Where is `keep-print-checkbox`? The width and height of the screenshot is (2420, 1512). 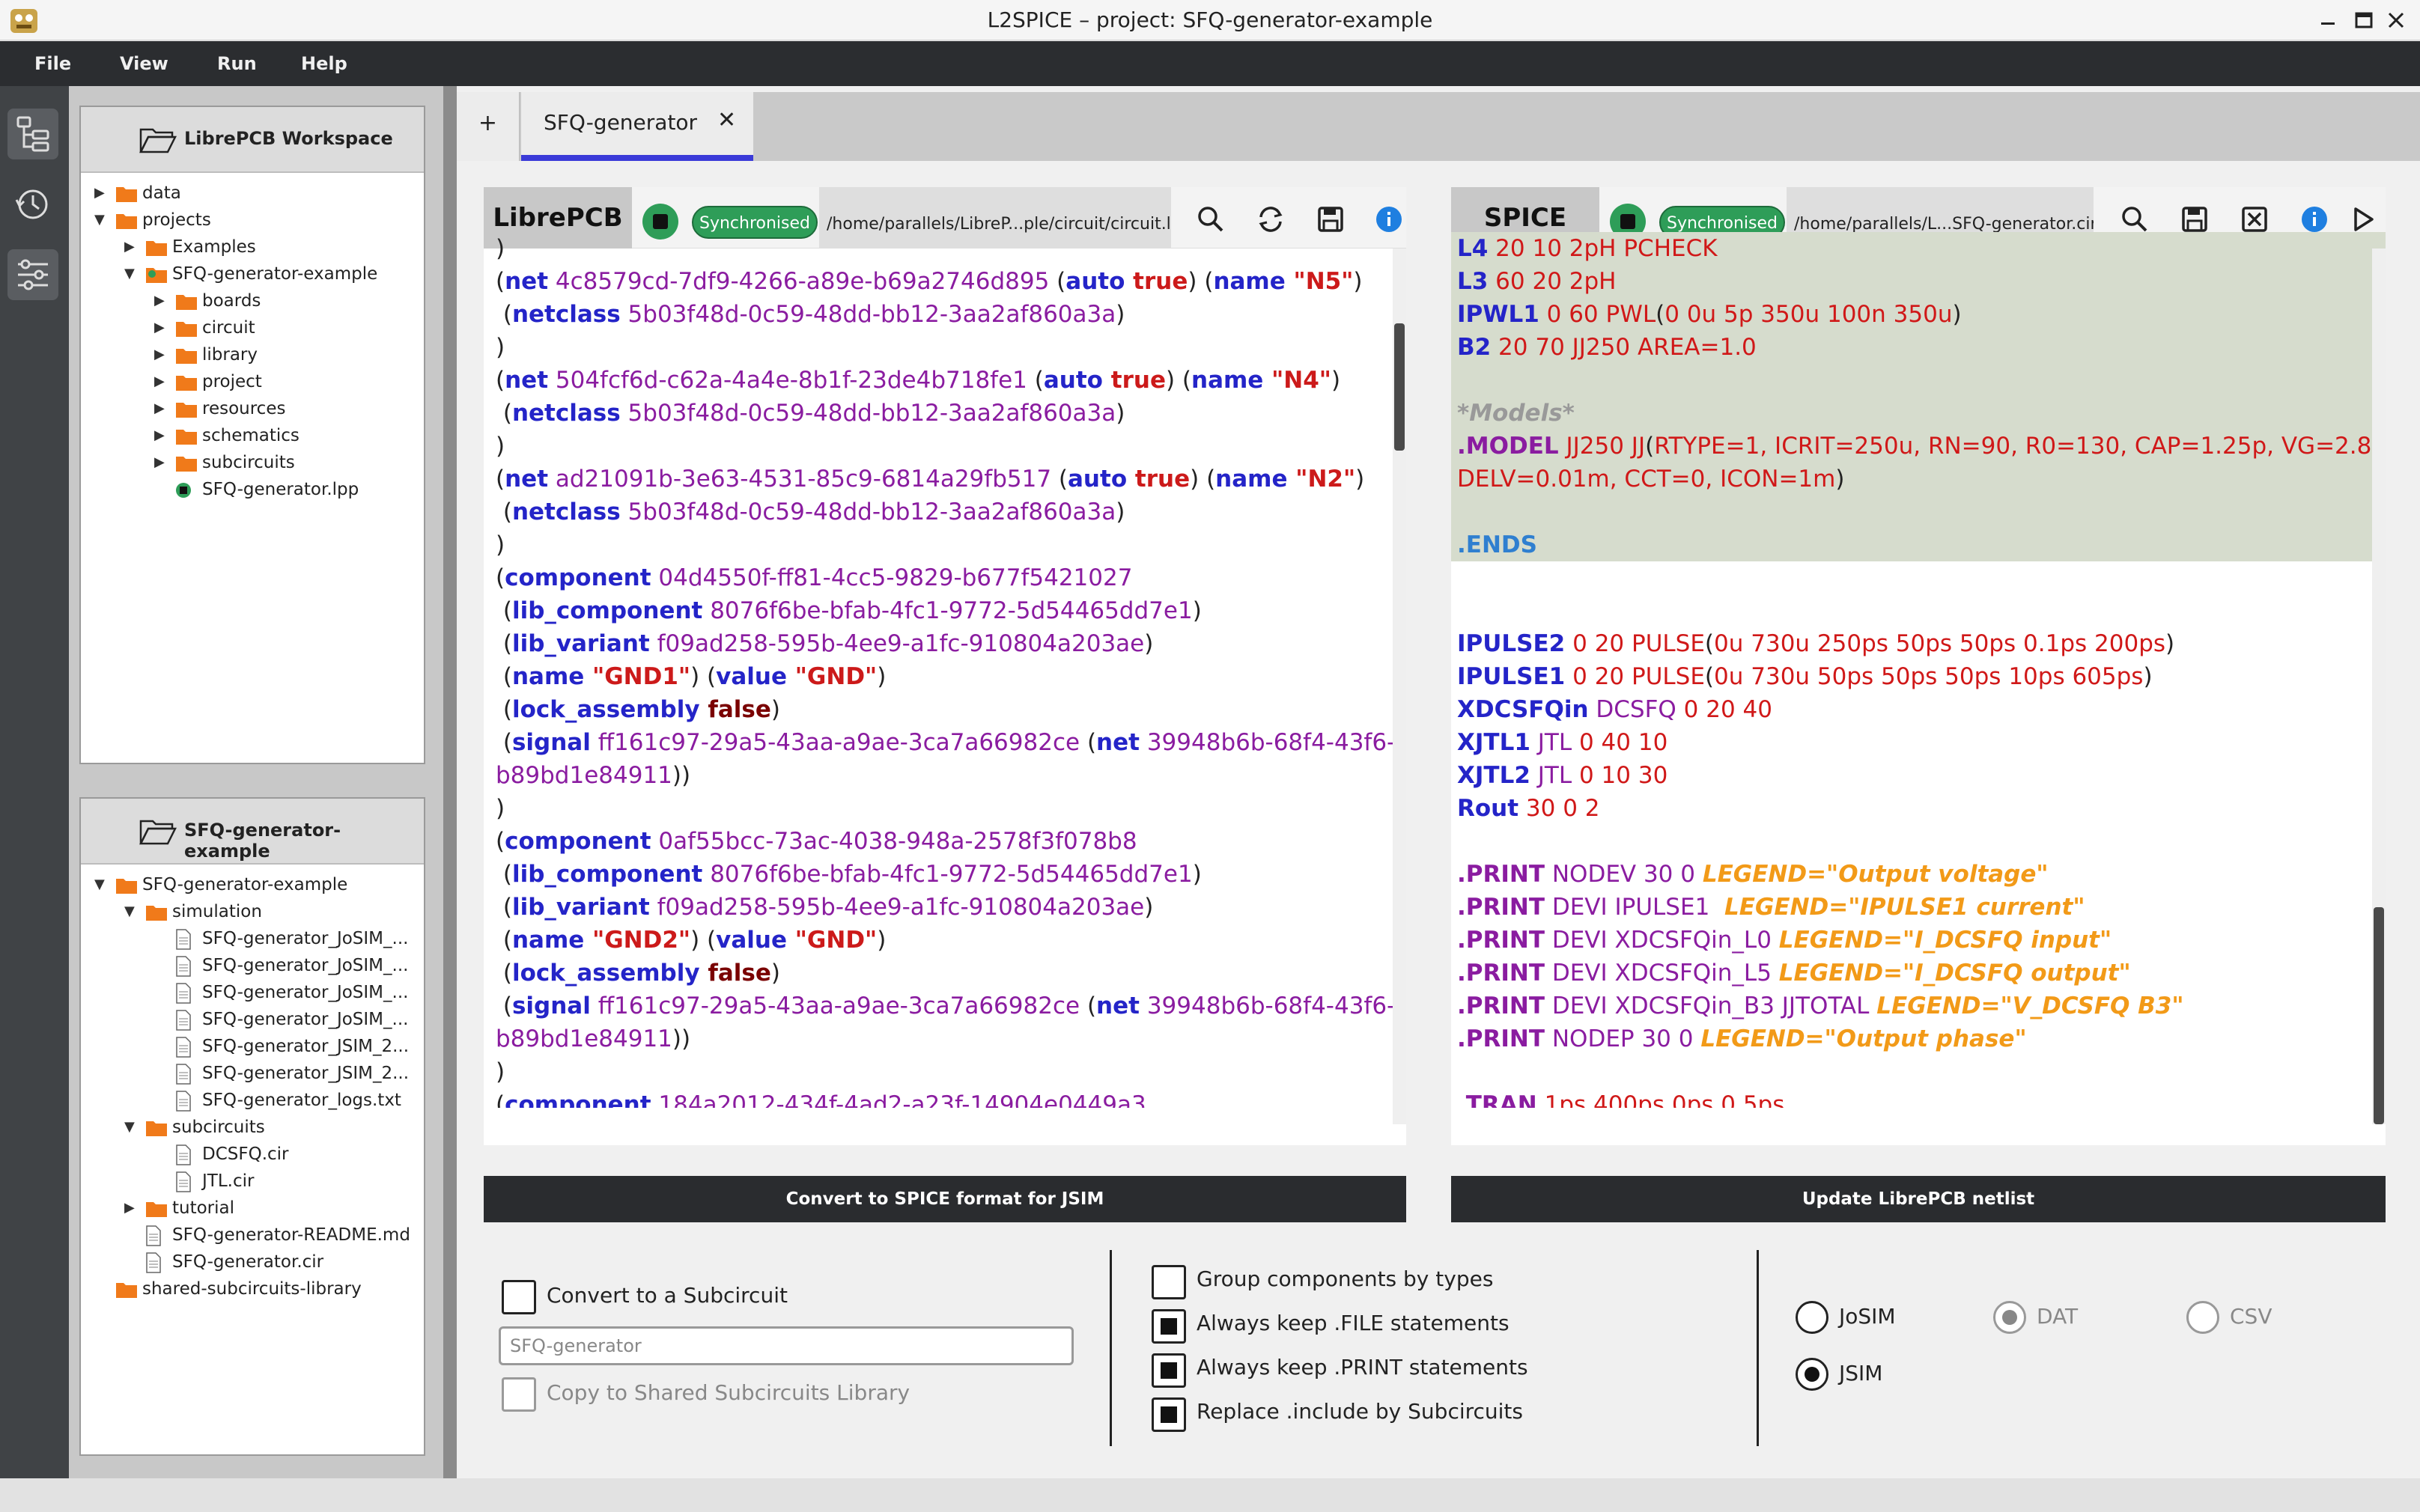
keep-print-checkbox is located at coordinates (1169, 1370).